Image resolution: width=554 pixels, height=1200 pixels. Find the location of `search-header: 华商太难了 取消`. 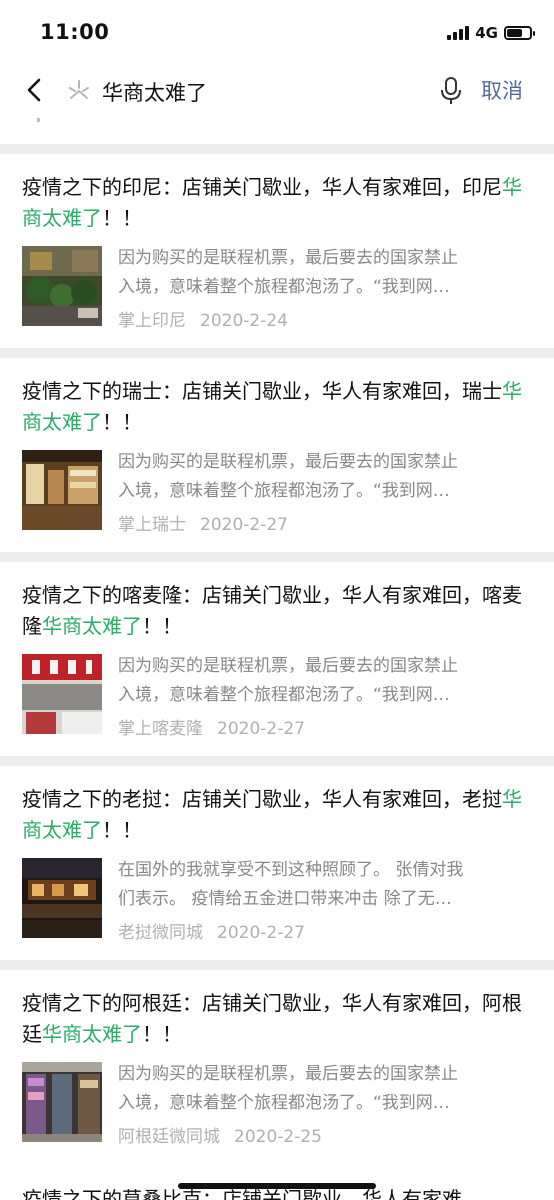

search-header: 华商太难了 取消 is located at coordinates (277, 90).